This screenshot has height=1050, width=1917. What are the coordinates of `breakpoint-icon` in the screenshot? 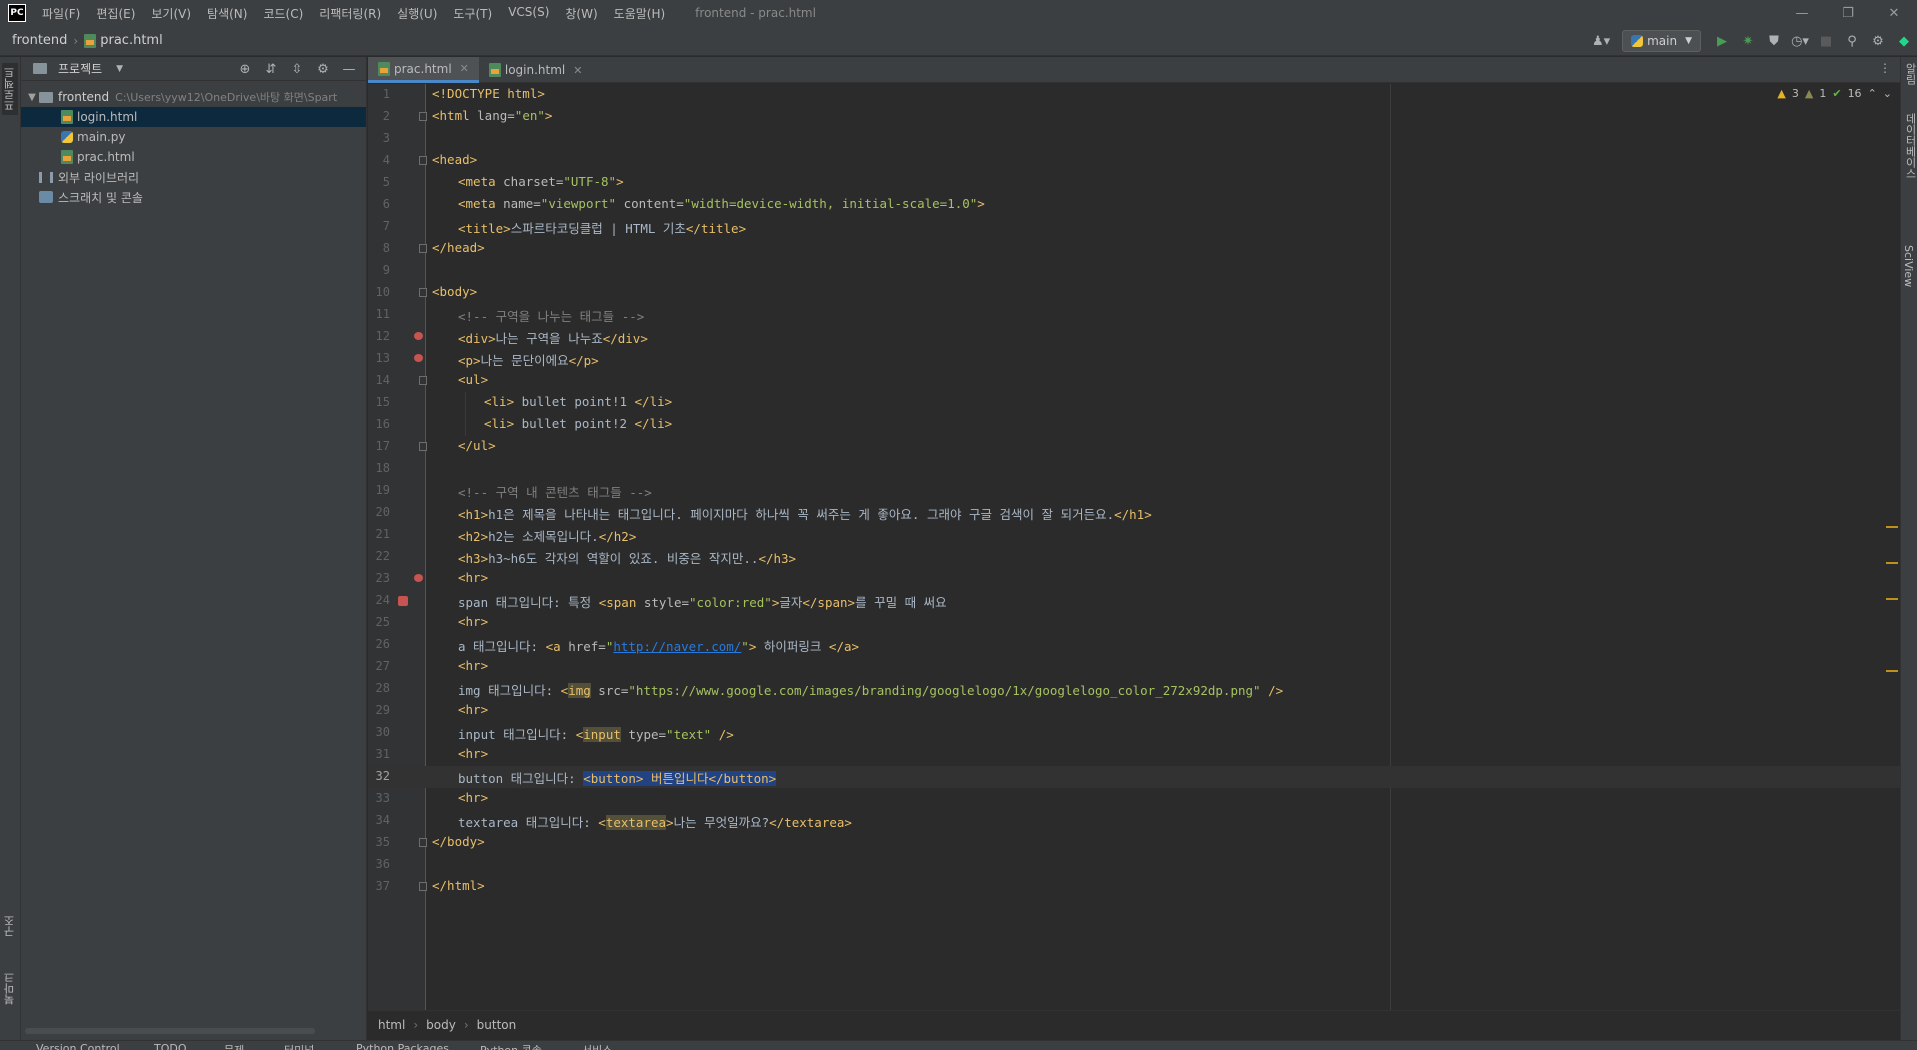 It's located at (403, 601).